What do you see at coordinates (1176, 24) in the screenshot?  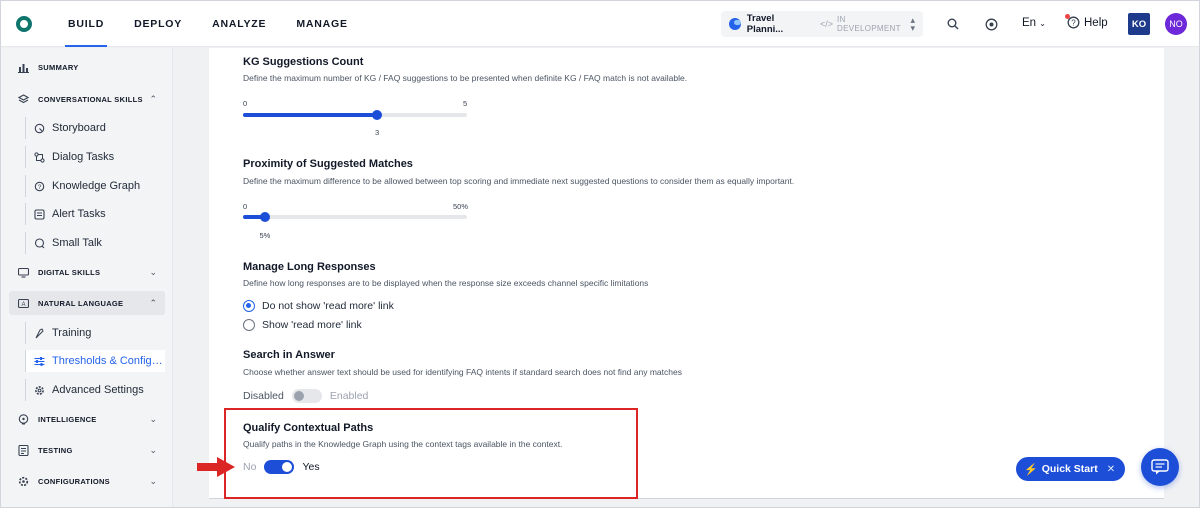 I see `account-avatar: NO` at bounding box center [1176, 24].